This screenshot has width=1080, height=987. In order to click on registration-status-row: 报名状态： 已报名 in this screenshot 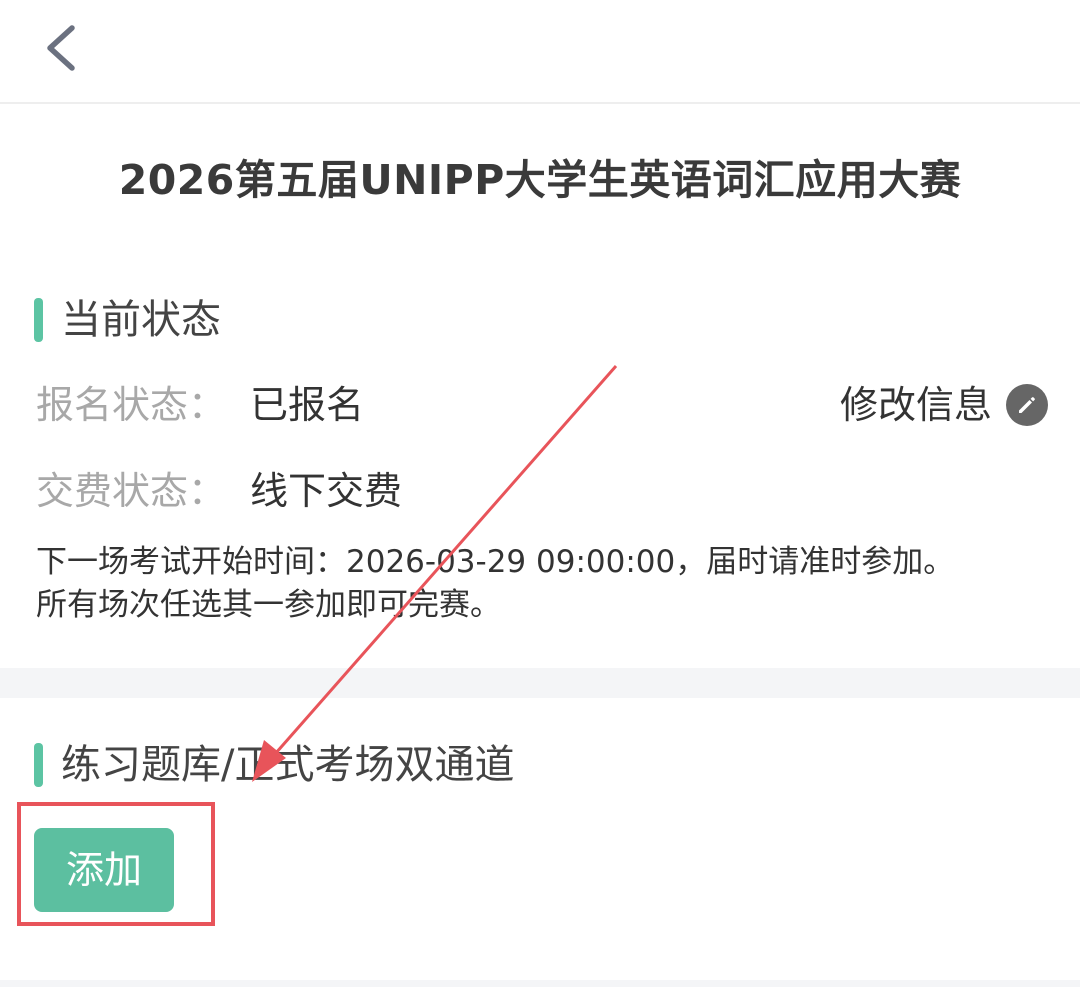, I will do `click(200, 405)`.